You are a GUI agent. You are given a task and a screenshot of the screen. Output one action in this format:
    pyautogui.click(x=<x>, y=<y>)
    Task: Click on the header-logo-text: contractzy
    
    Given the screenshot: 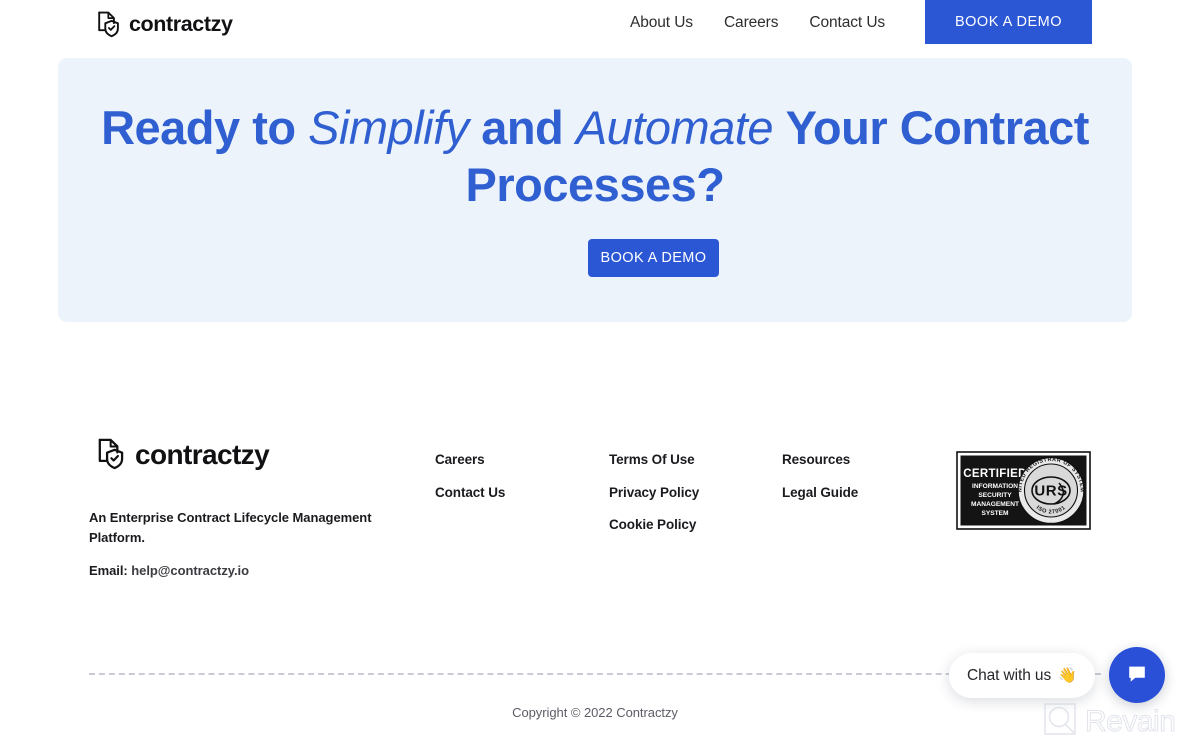 What is the action you would take?
    pyautogui.click(x=181, y=23)
    